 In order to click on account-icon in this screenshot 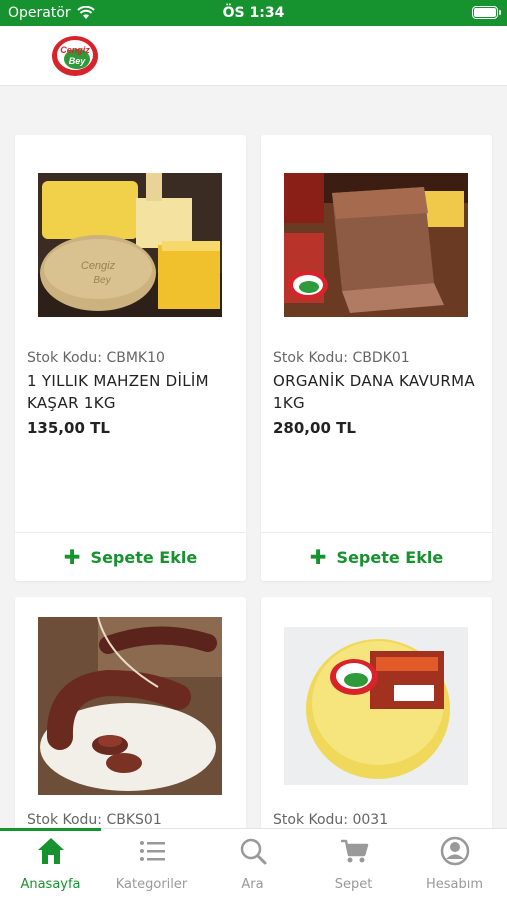, I will do `click(455, 851)`.